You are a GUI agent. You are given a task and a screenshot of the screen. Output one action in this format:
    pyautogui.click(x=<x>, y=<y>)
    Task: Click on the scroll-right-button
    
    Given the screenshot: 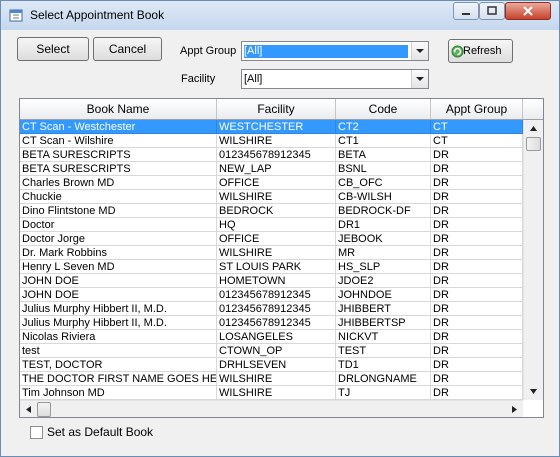 What is the action you would take?
    pyautogui.click(x=514, y=409)
    